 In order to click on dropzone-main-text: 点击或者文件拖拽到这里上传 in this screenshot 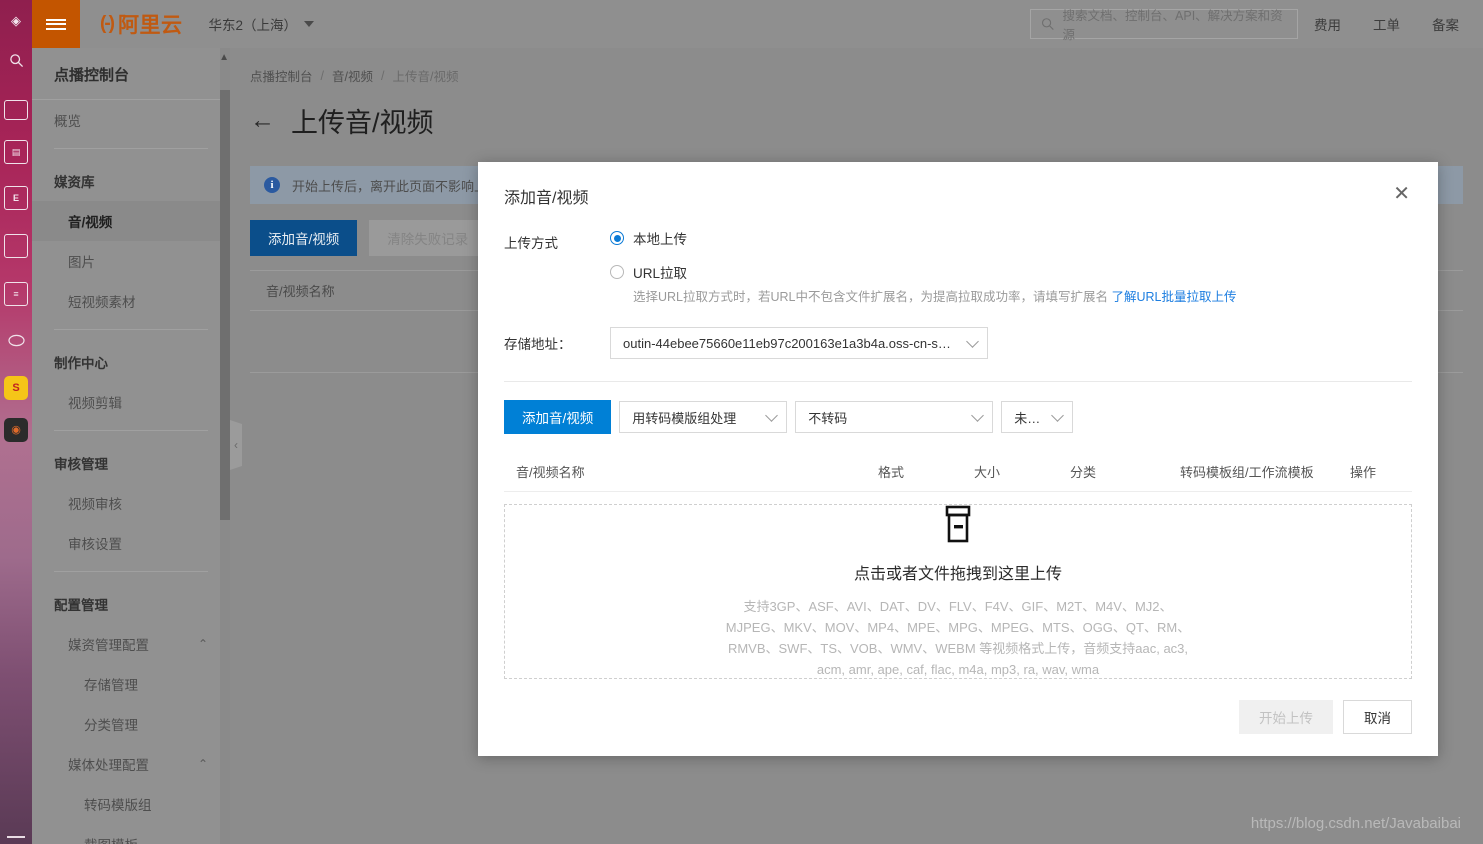, I will do `click(957, 574)`.